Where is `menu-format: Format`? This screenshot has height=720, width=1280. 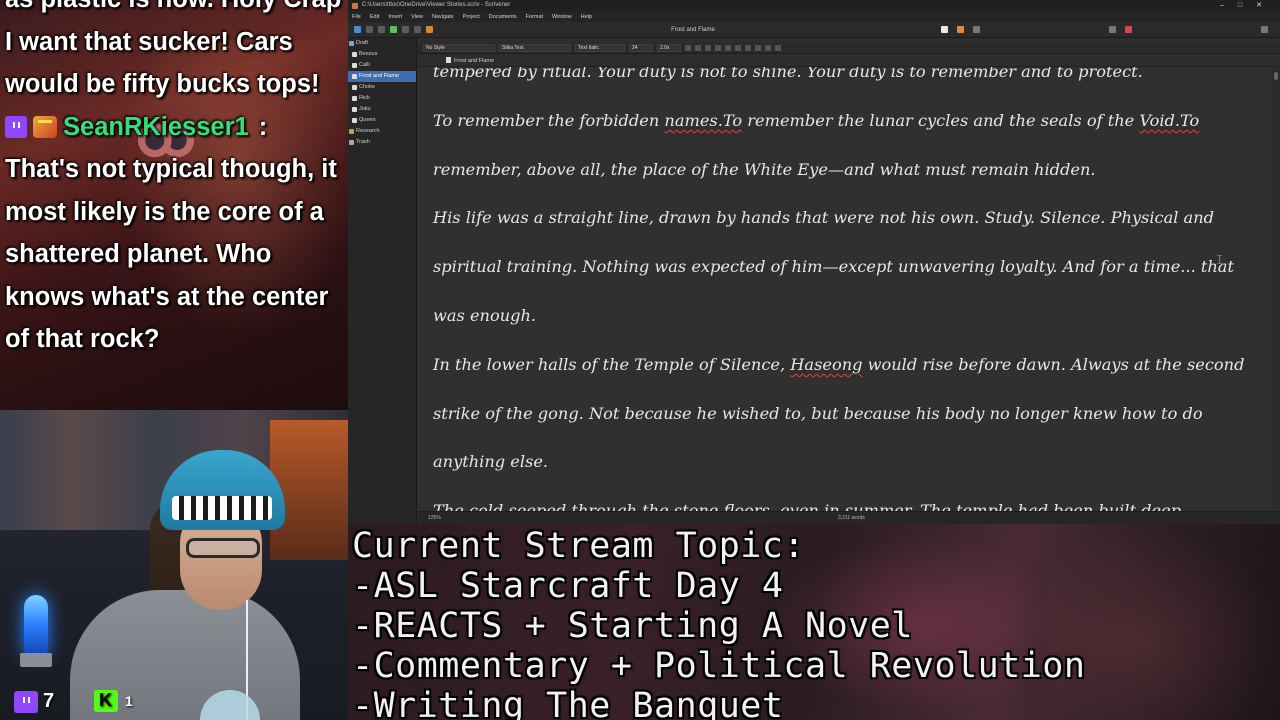
menu-format: Format is located at coordinates (534, 17).